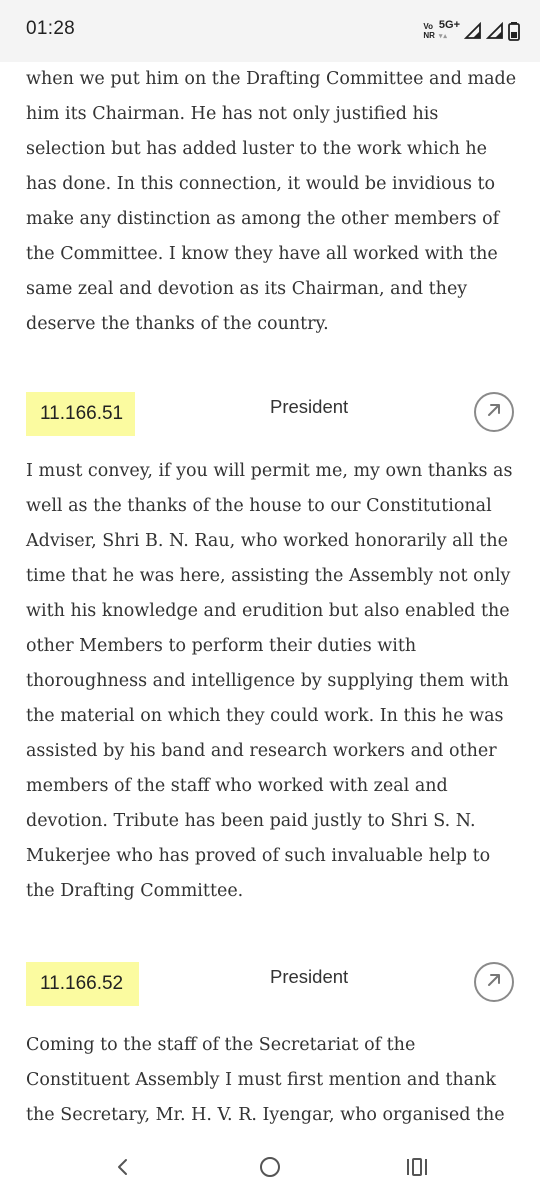 This screenshot has width=540, height=1200. I want to click on network-type-label: 5G+, so click(449, 25).